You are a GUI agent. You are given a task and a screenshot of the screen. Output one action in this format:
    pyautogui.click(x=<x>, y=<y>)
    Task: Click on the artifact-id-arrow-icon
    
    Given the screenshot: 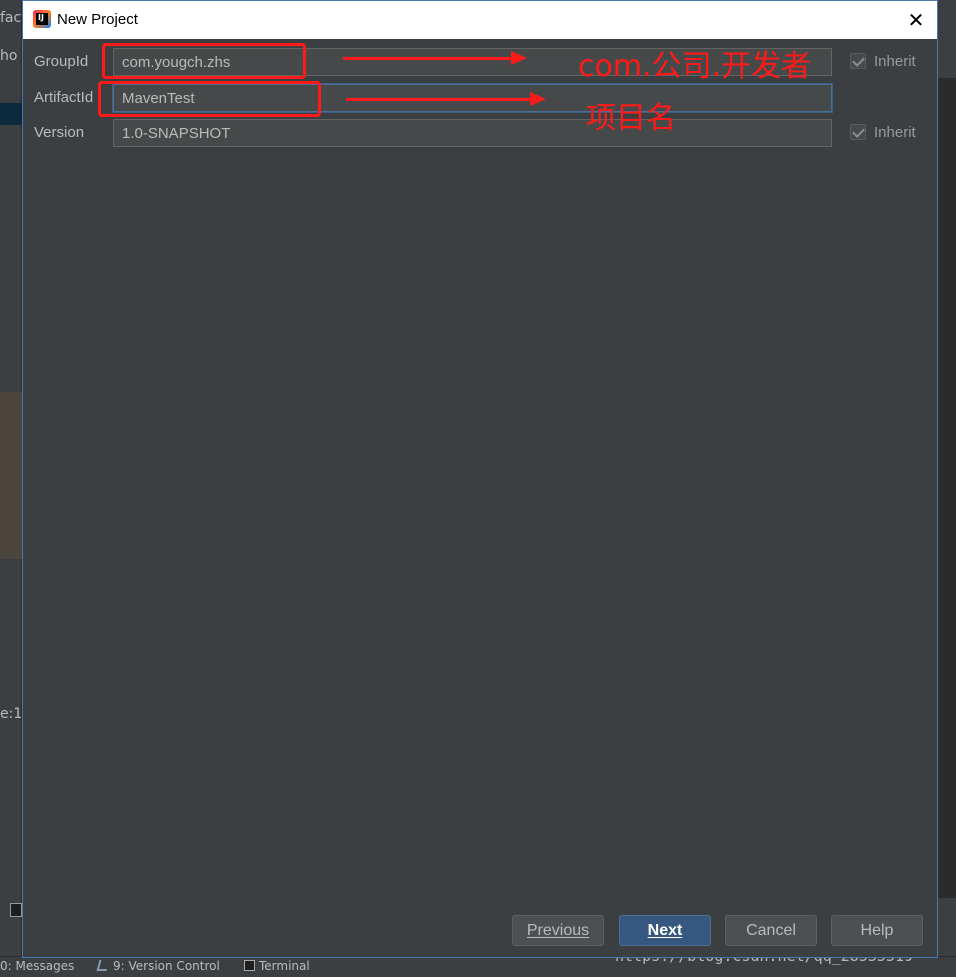 What is the action you would take?
    pyautogui.click(x=446, y=99)
    